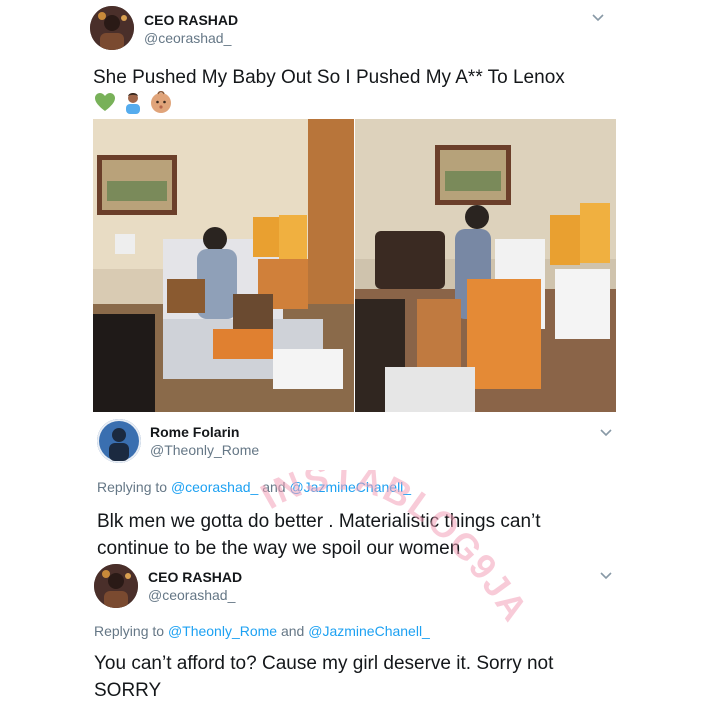 This screenshot has width=720, height=727. I want to click on emoji-row, so click(133, 102).